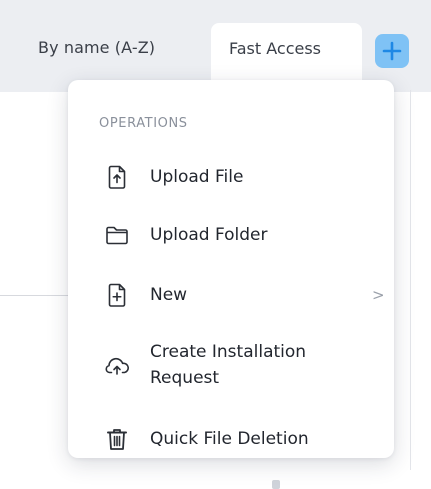  Describe the element at coordinates (117, 235) in the screenshot. I see `folder-icon` at that location.